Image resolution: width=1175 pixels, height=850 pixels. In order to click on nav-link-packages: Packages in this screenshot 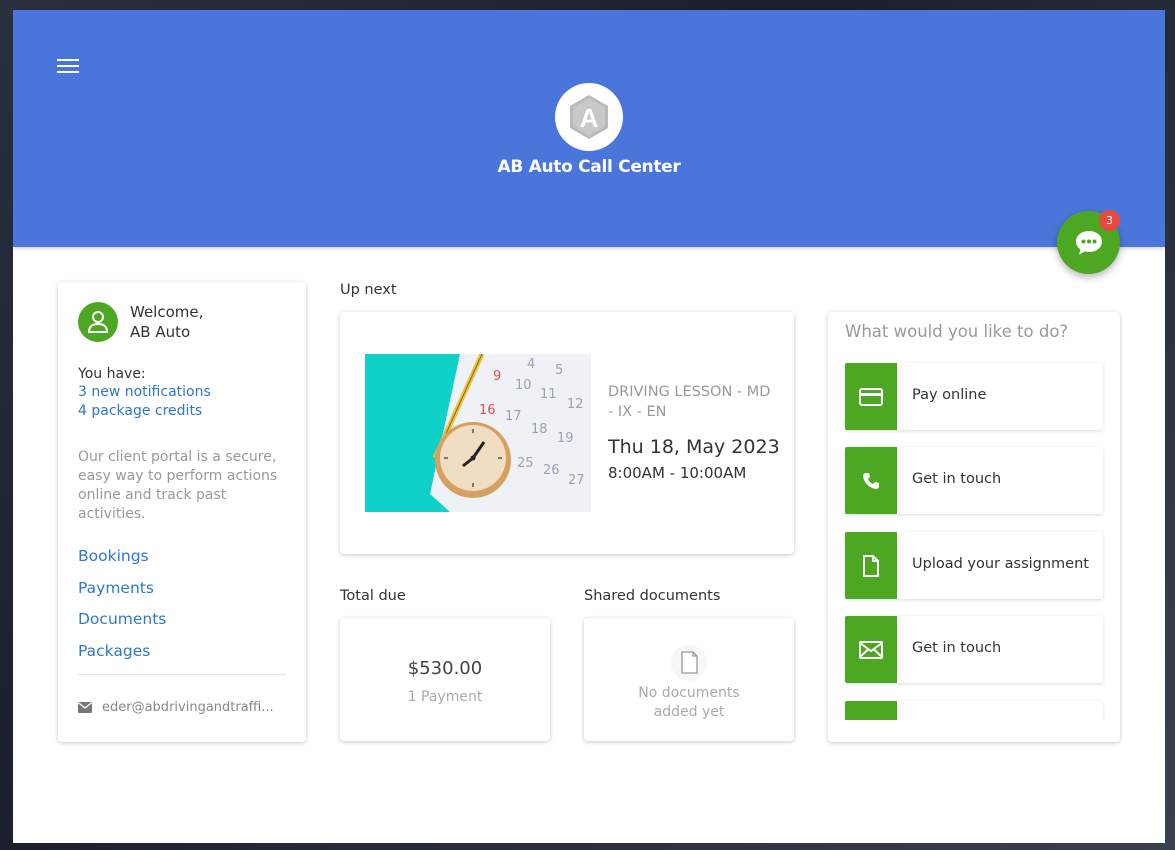, I will do `click(114, 651)`.